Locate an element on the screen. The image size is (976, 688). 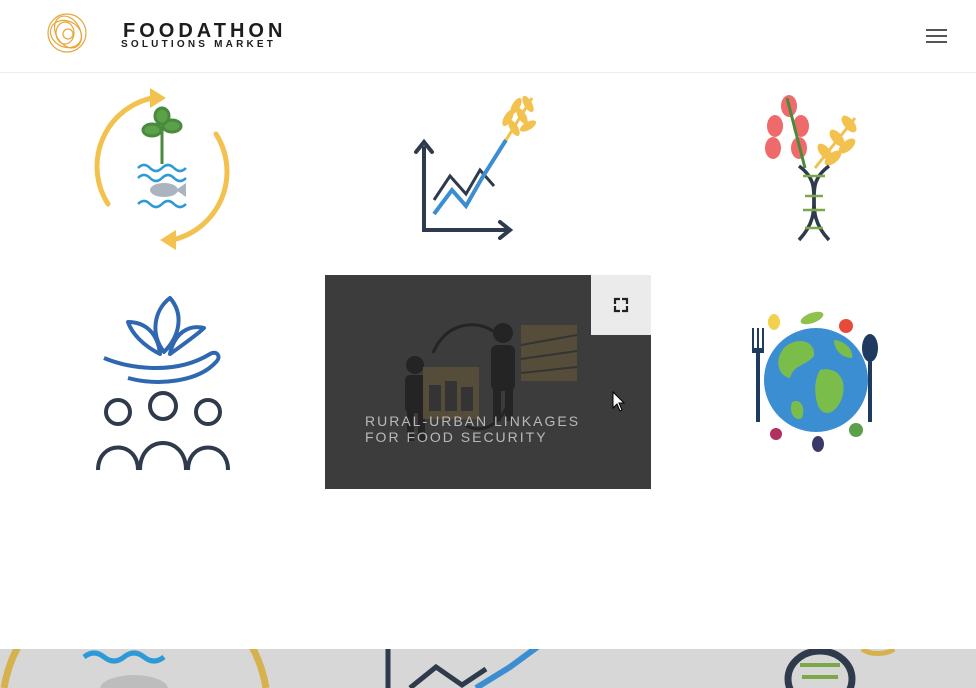
next-section-icons is located at coordinates (448, 668).